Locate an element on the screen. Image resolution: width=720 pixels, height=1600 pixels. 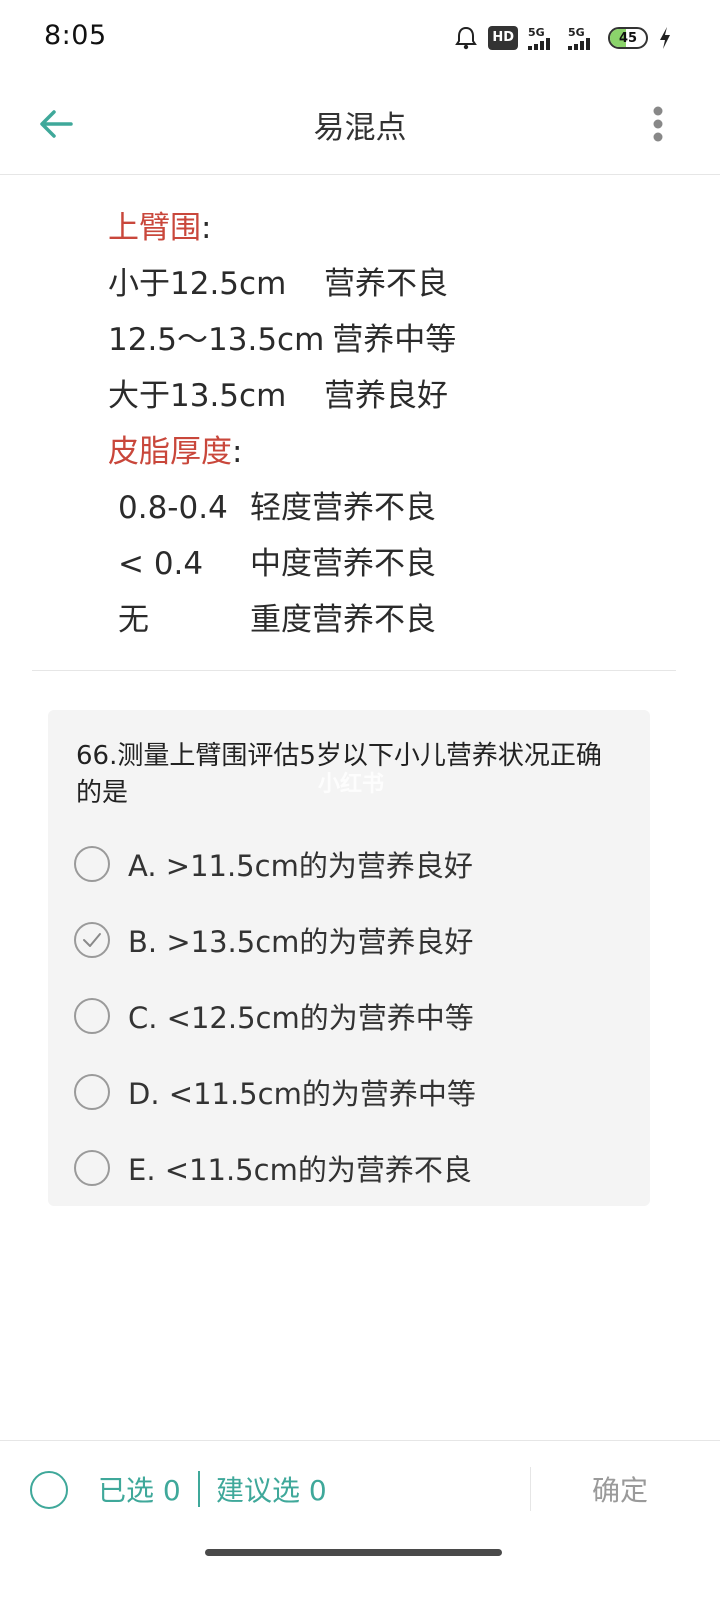
note-row: 0.8-0.4 轻度营养不良 is located at coordinates (388, 508).